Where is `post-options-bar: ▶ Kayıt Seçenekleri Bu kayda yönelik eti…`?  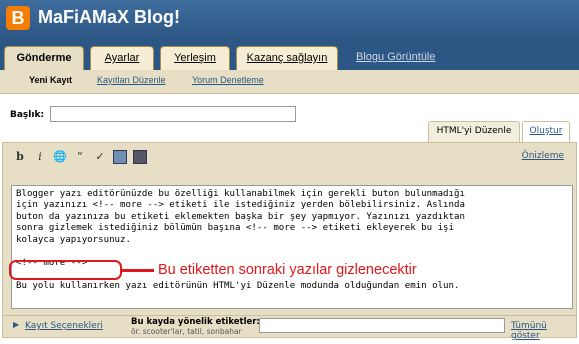 post-options-bar: ▶ Kayıt Seçenekleri Bu kayda yönelik eti… is located at coordinates (289, 328).